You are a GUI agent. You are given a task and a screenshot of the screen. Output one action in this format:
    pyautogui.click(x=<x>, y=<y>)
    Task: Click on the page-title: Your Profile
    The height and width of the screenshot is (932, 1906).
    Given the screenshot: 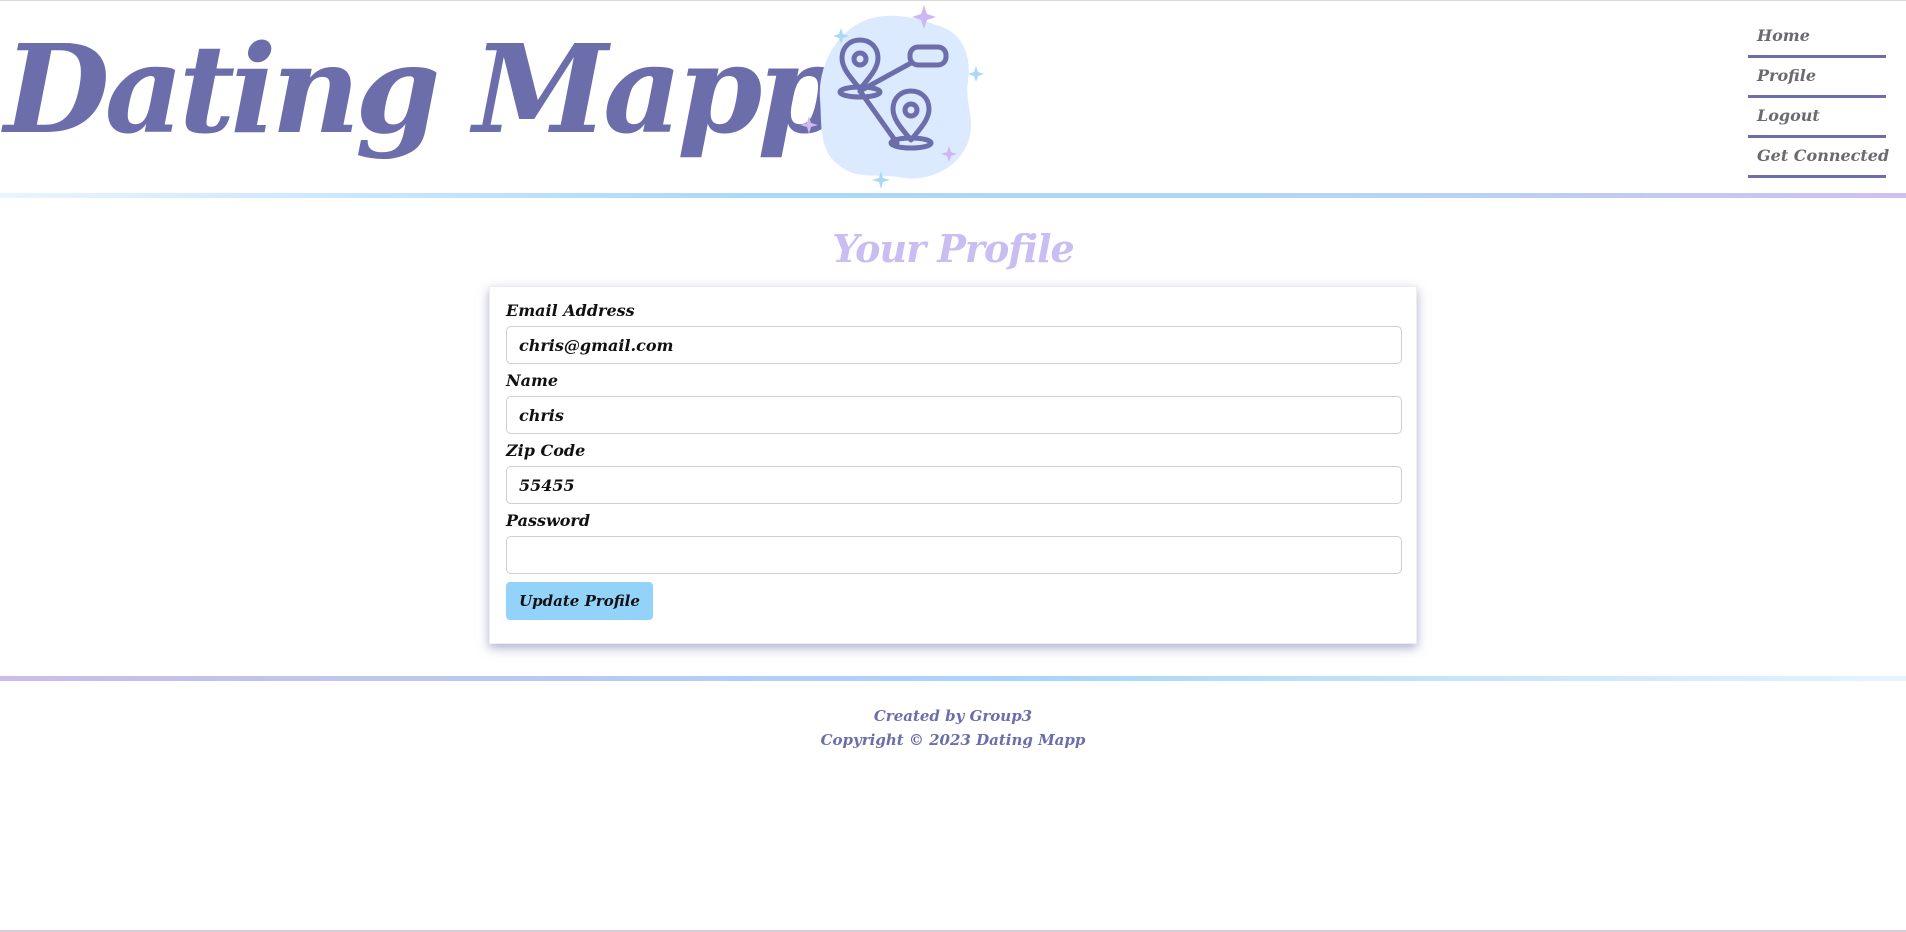 What is the action you would take?
    pyautogui.click(x=953, y=248)
    